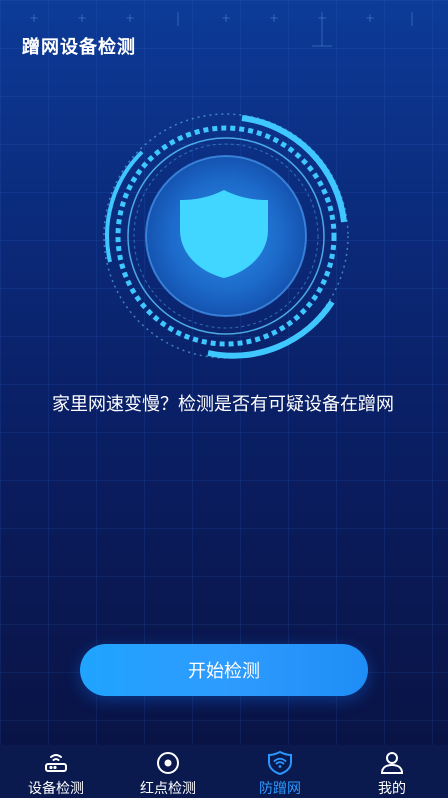  I want to click on tab-anti-leech: 防蹭网, so click(280, 771).